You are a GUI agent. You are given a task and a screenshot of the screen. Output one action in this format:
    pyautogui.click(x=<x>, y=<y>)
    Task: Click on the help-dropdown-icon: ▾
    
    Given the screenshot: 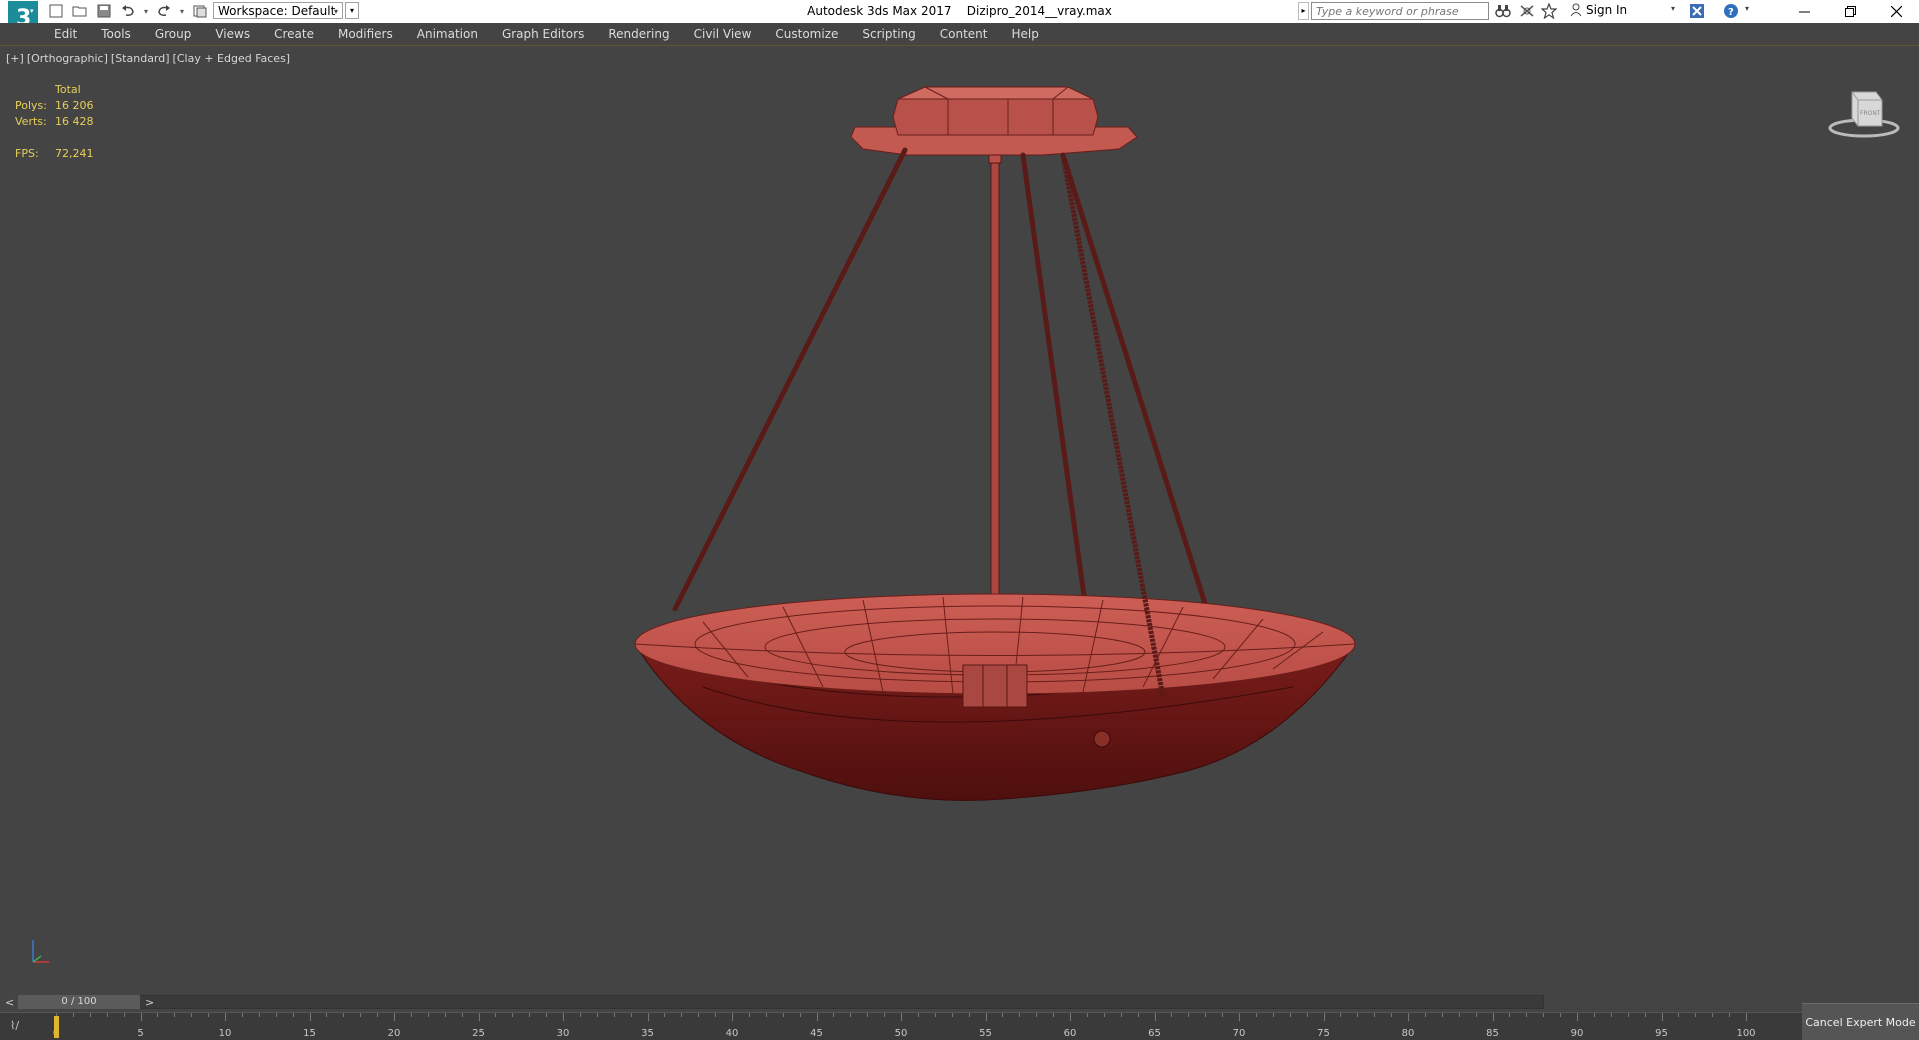 What is the action you would take?
    pyautogui.click(x=1747, y=8)
    